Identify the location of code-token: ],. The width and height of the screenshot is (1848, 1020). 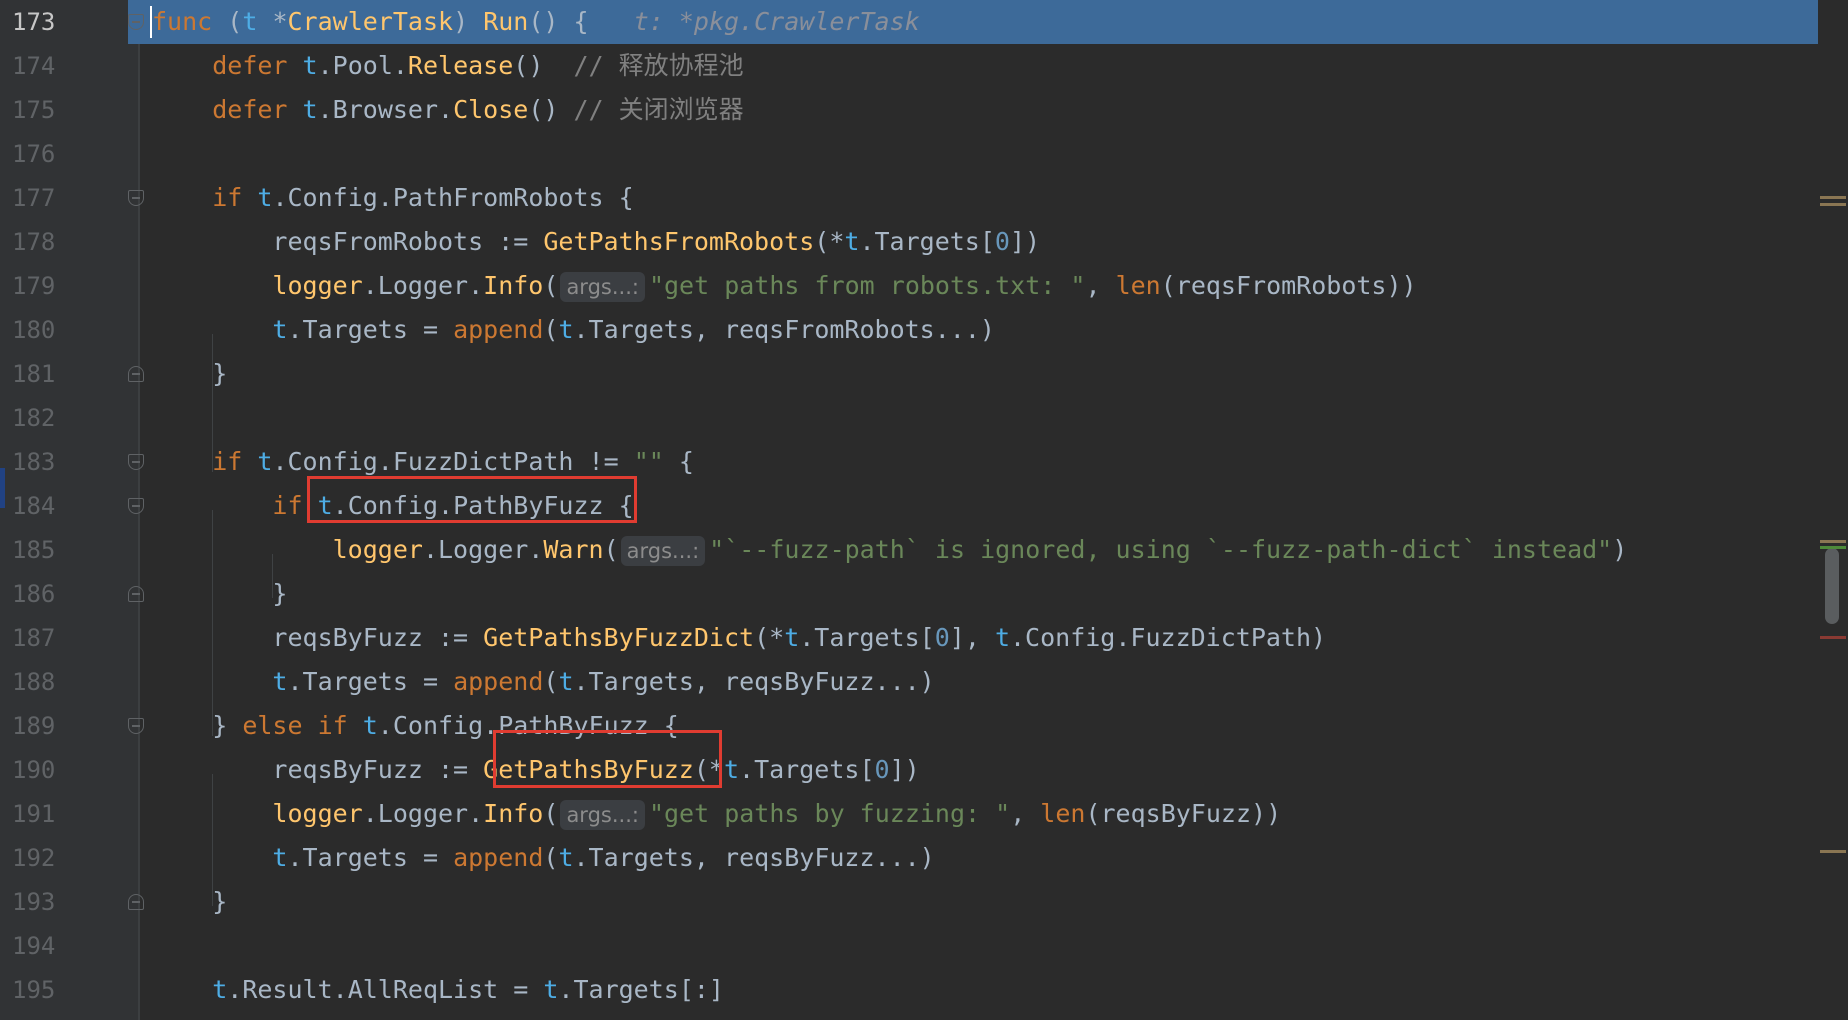
(972, 637).